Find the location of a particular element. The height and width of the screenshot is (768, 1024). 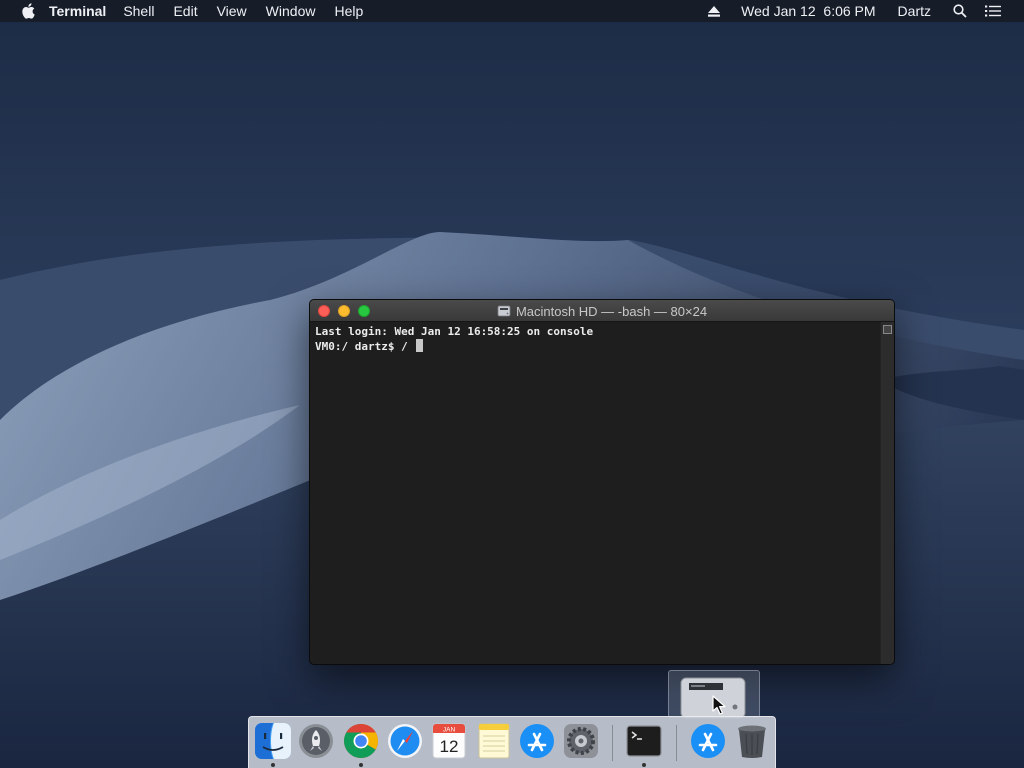

dock: JAN 12 is located at coordinates (512, 742).